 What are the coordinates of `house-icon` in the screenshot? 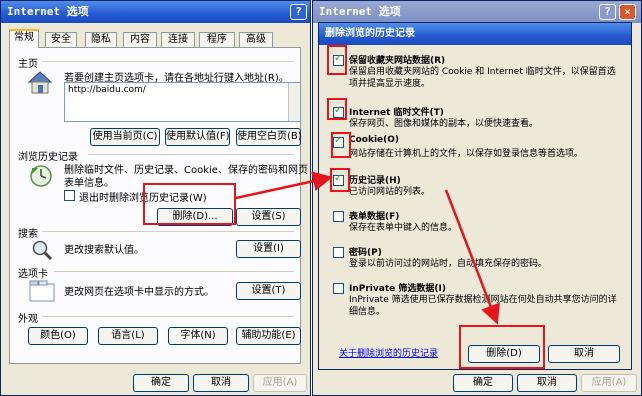 It's located at (40, 82).